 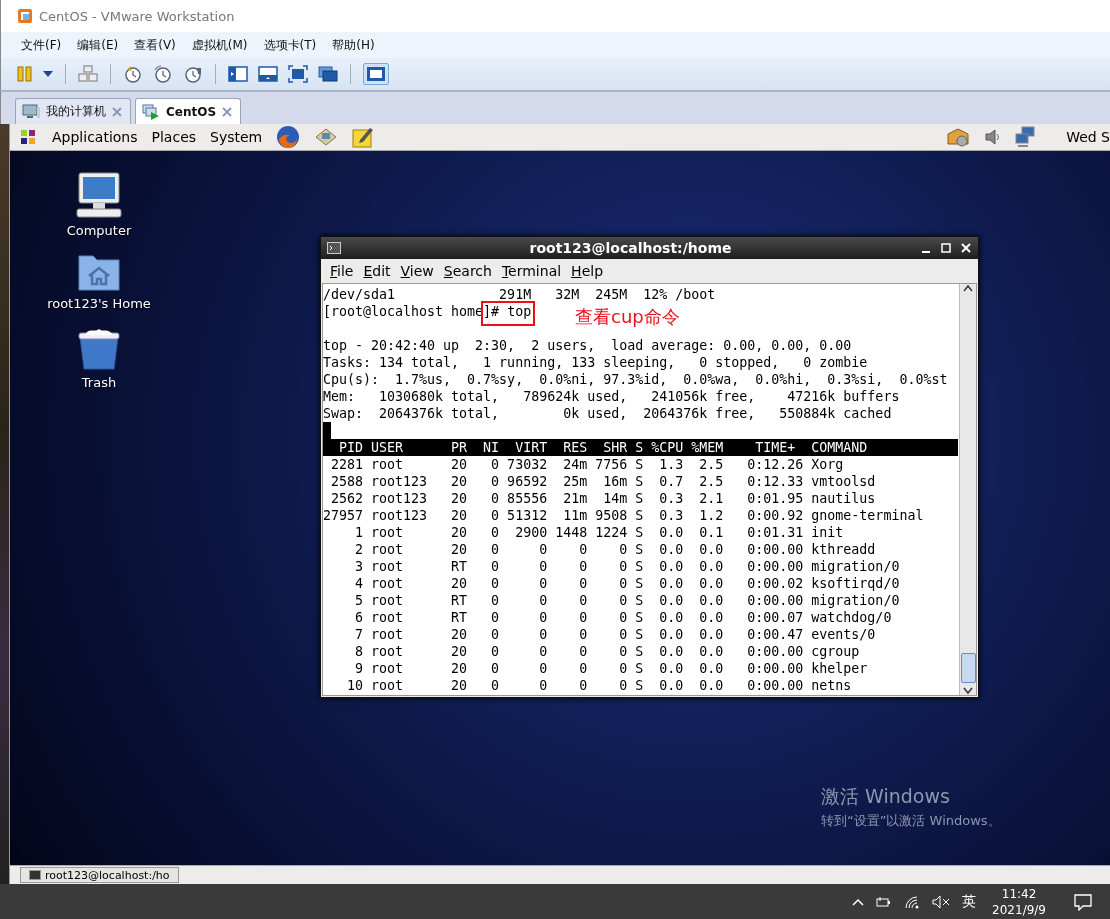 I want to click on menu-item: 文件(F), so click(x=41, y=45).